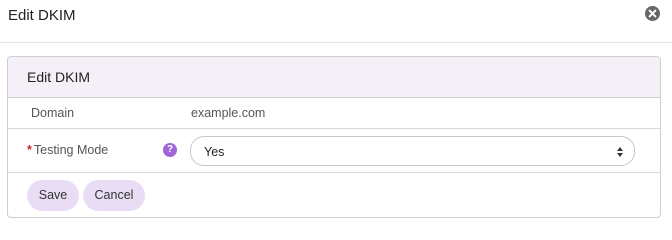 The height and width of the screenshot is (240, 672). What do you see at coordinates (214, 152) in the screenshot?
I see `testing-mode-selected: Yes` at bounding box center [214, 152].